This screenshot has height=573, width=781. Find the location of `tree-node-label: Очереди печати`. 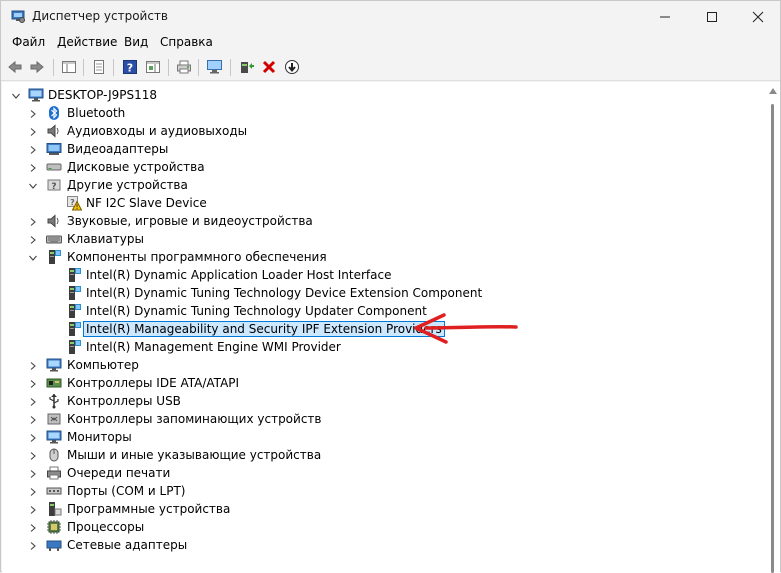

tree-node-label: Очереди печати is located at coordinates (118, 473).